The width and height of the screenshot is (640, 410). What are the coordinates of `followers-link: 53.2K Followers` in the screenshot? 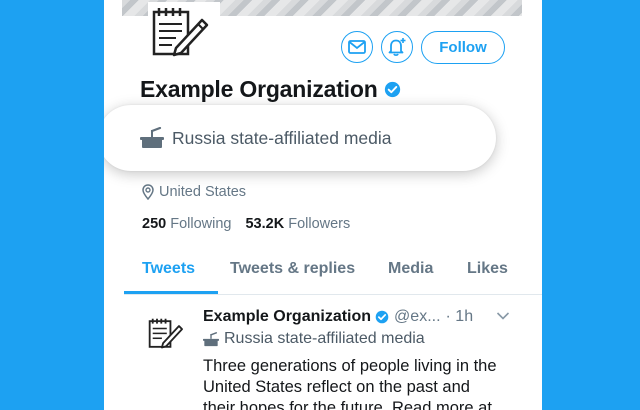 It's located at (297, 224).